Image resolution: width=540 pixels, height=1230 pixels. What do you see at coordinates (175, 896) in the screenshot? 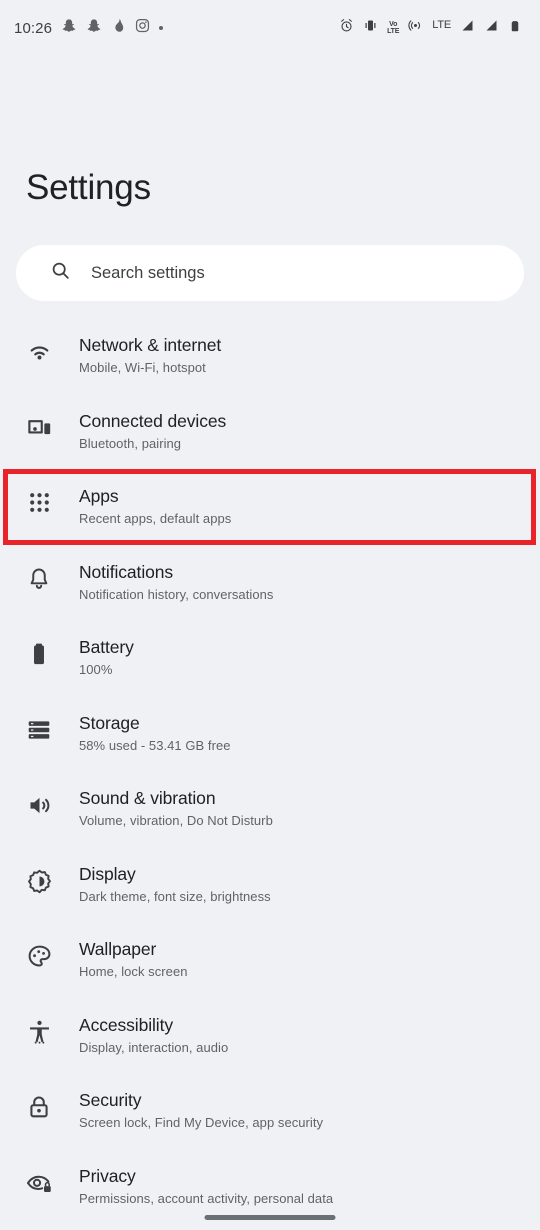
I see `settings-row-subtitle: Dark theme, font size, brightness` at bounding box center [175, 896].